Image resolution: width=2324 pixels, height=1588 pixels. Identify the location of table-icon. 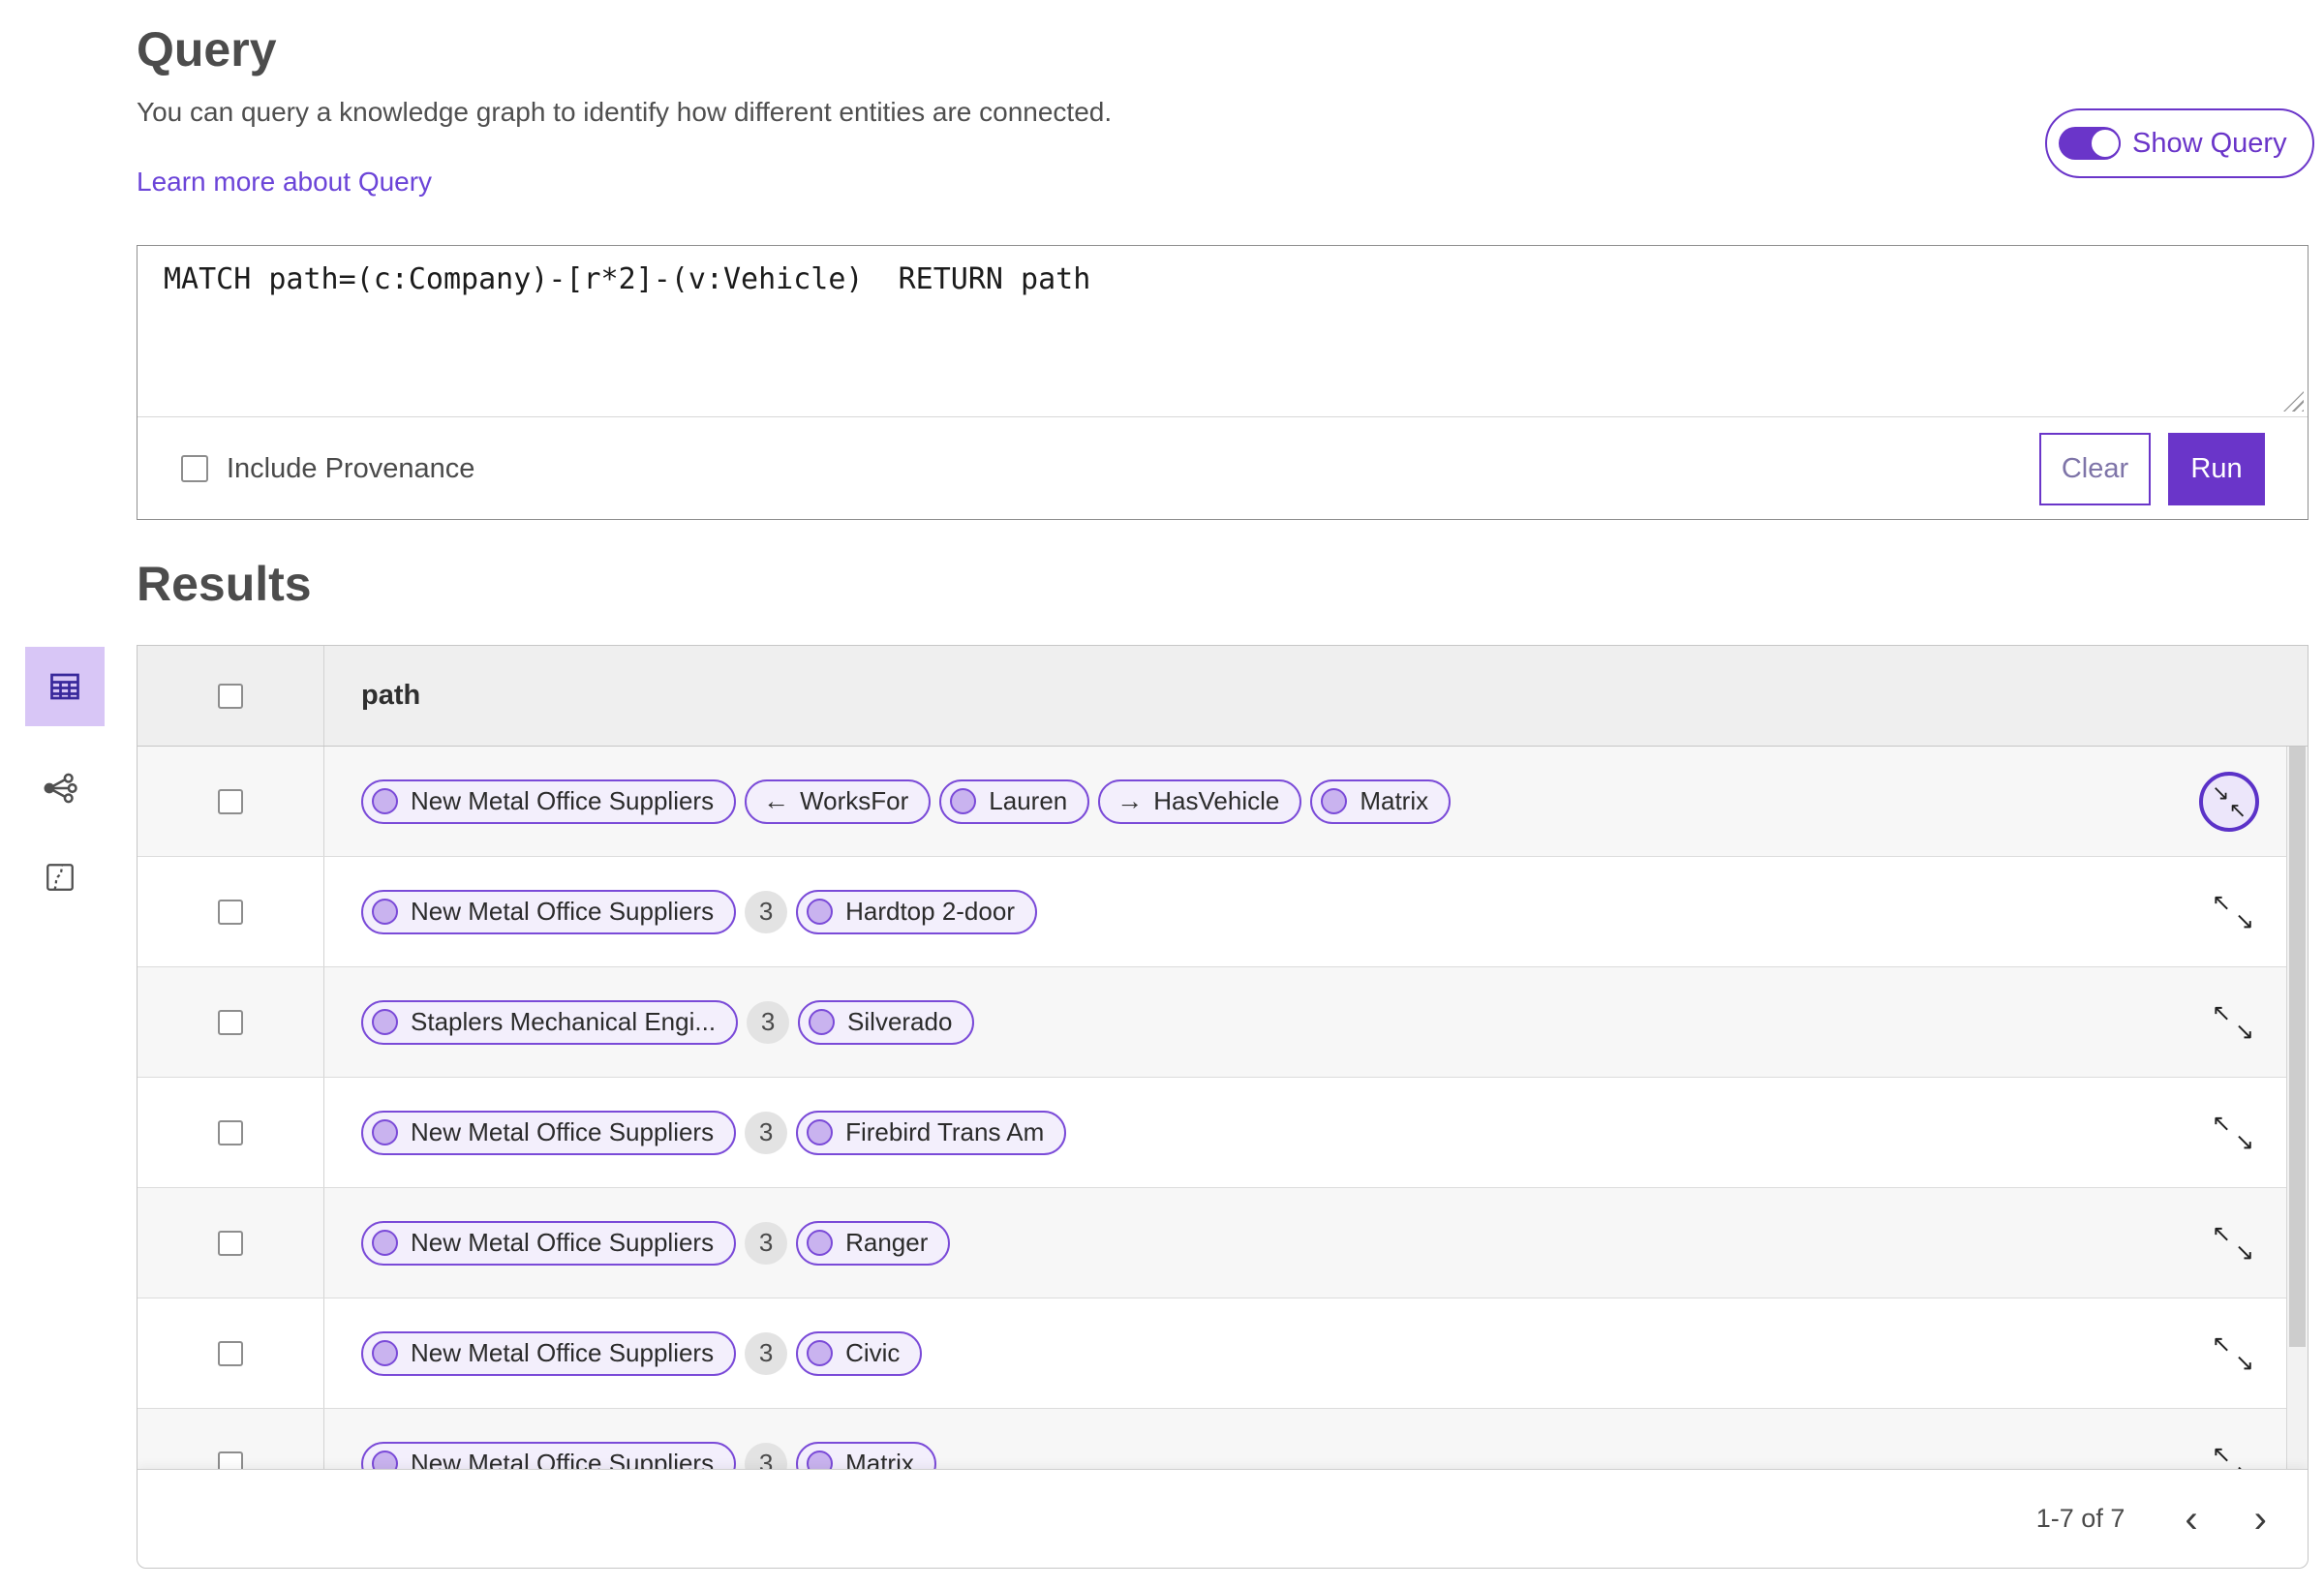
(64, 686).